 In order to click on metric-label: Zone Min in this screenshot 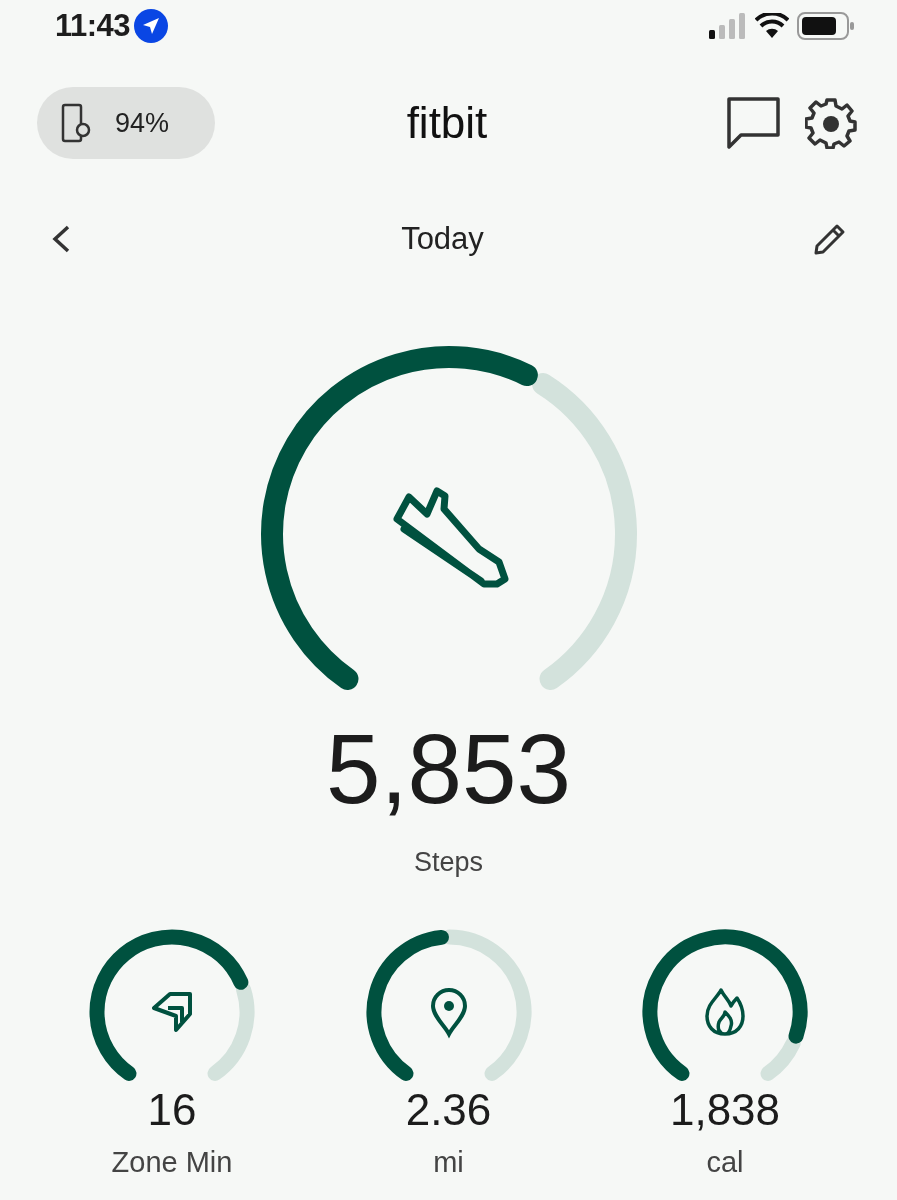, I will do `click(172, 1163)`.